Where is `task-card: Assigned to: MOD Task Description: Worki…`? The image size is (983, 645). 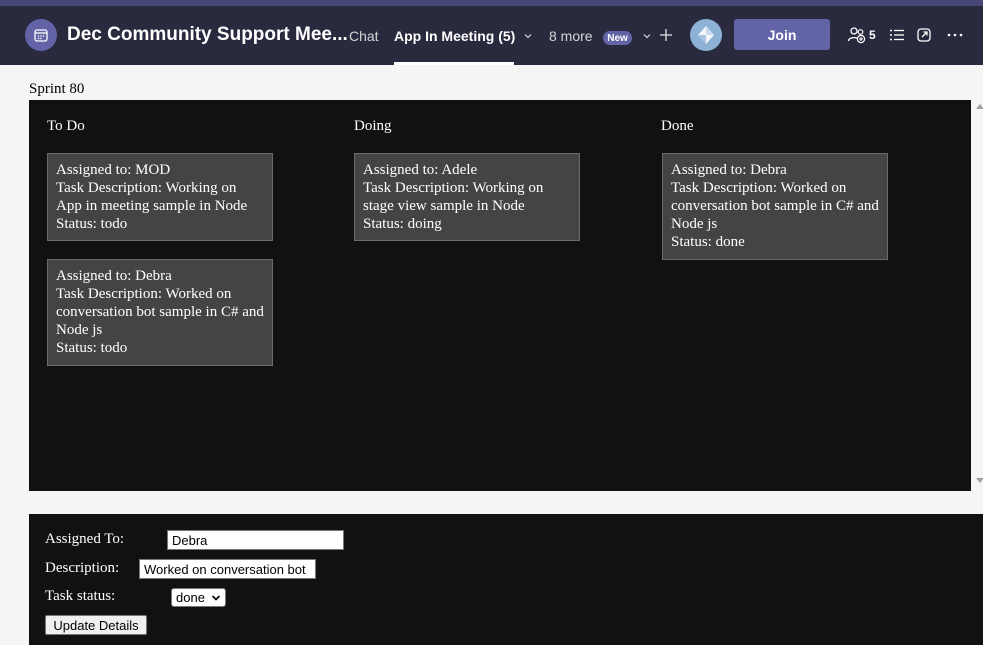 task-card: Assigned to: MOD Task Description: Worki… is located at coordinates (160, 197).